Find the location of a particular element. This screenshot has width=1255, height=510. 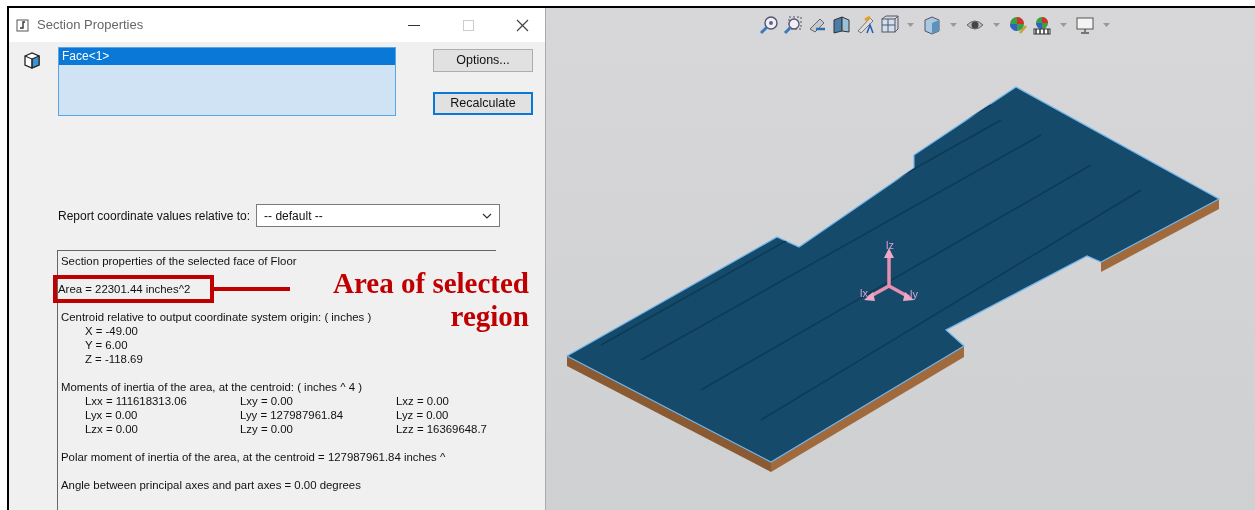

axis-label: ly is located at coordinates (914, 294).